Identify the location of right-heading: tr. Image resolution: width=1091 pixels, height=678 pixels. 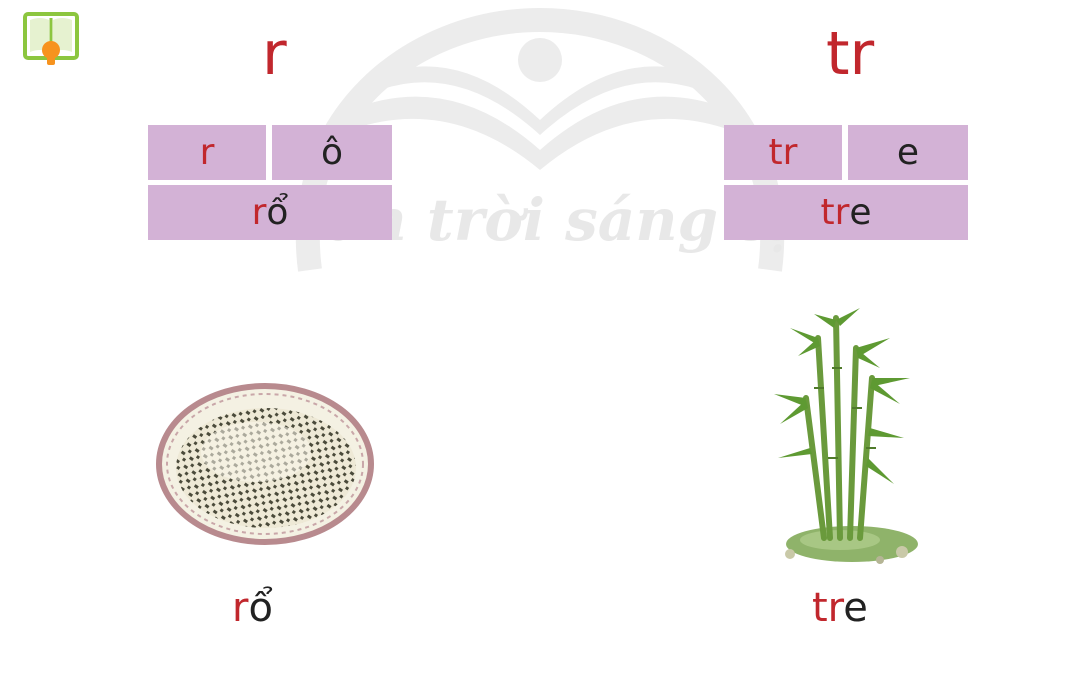
(850, 54).